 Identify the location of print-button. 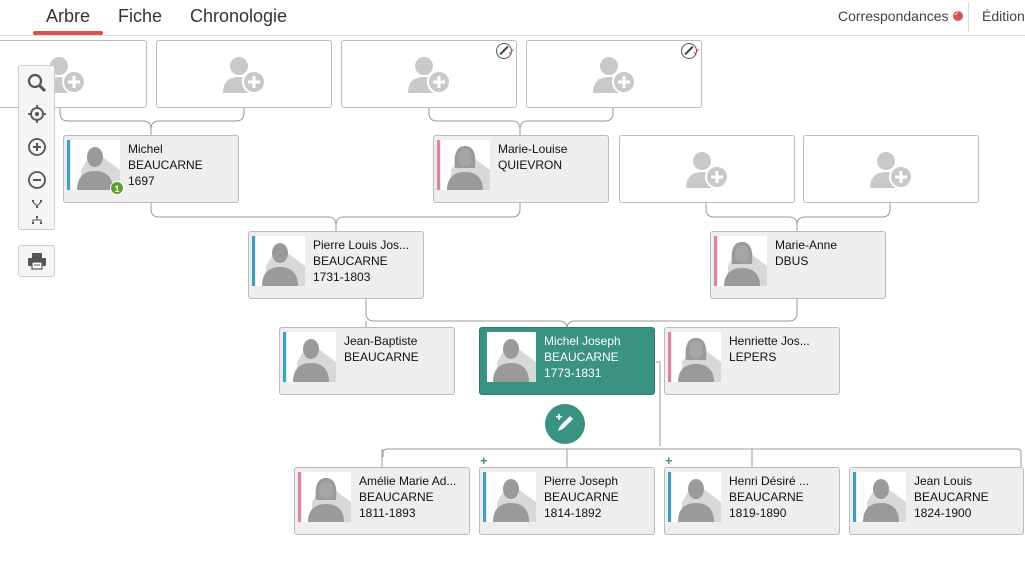
(36, 261).